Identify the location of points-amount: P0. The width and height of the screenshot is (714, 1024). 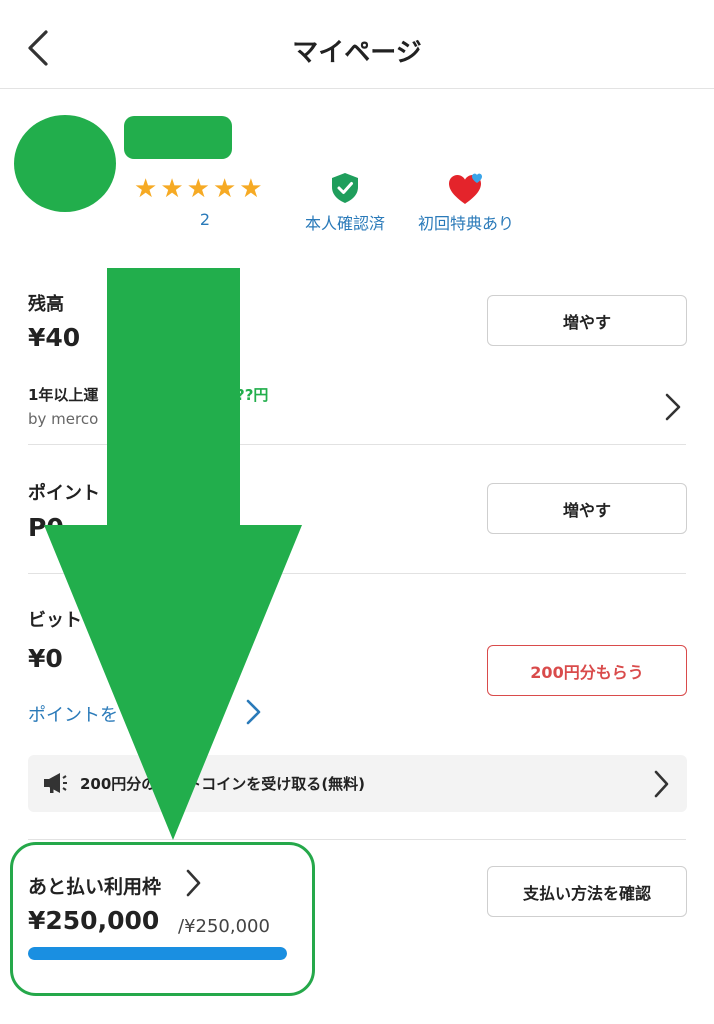
(46, 527).